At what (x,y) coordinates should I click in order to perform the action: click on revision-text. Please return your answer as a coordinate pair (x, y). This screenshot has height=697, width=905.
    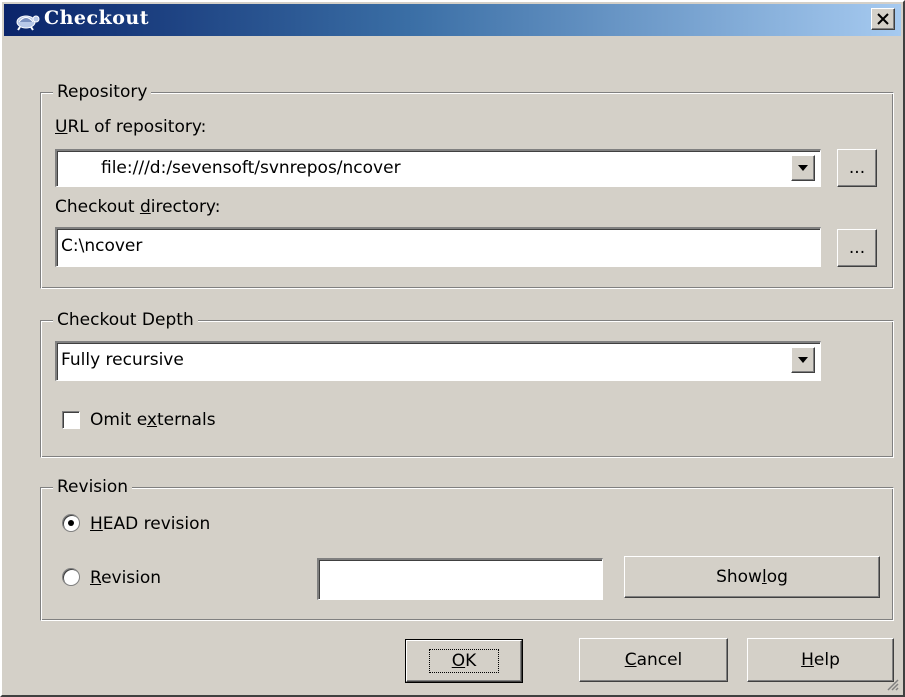
    Looking at the image, I should click on (460, 577).